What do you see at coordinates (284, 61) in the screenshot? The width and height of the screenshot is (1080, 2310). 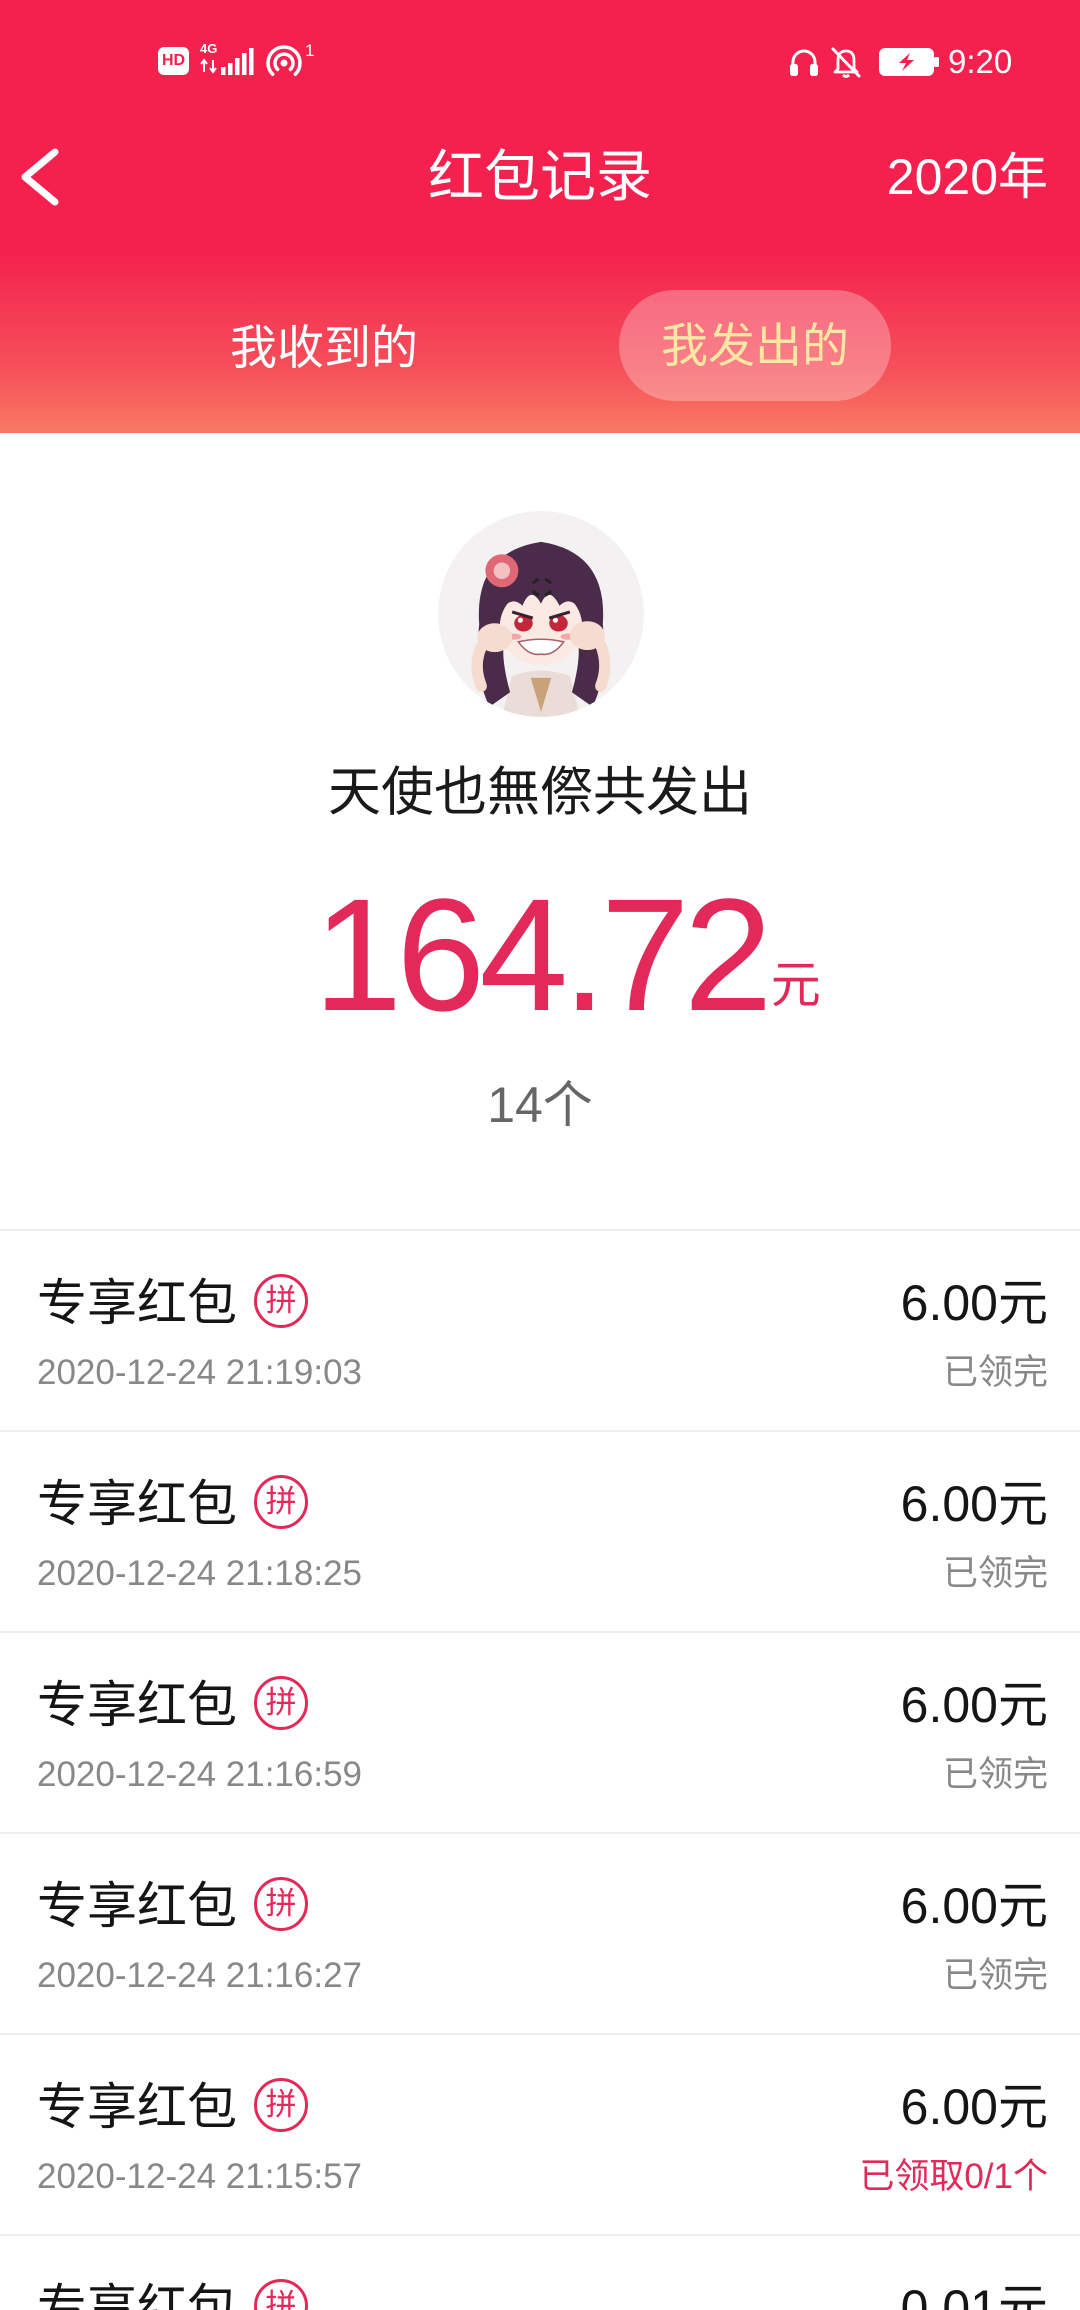 I see `hotspot-icon` at bounding box center [284, 61].